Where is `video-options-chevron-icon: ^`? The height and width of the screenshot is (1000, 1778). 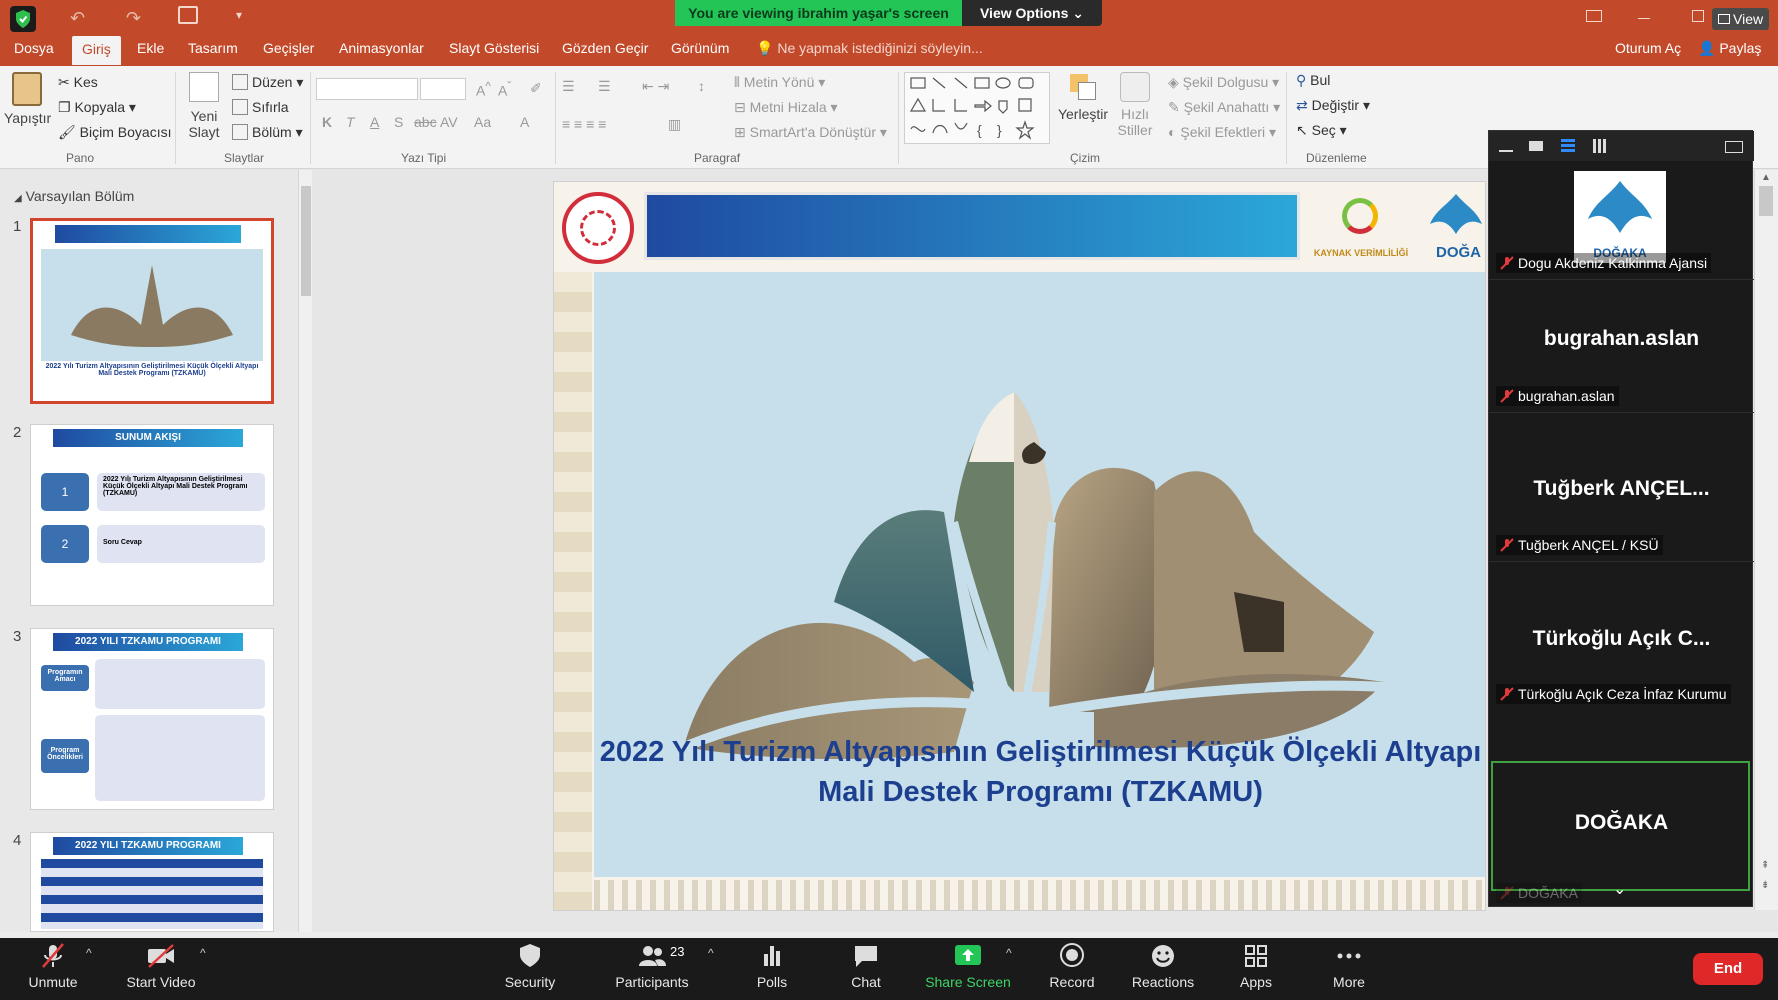 video-options-chevron-icon: ^ is located at coordinates (203, 953).